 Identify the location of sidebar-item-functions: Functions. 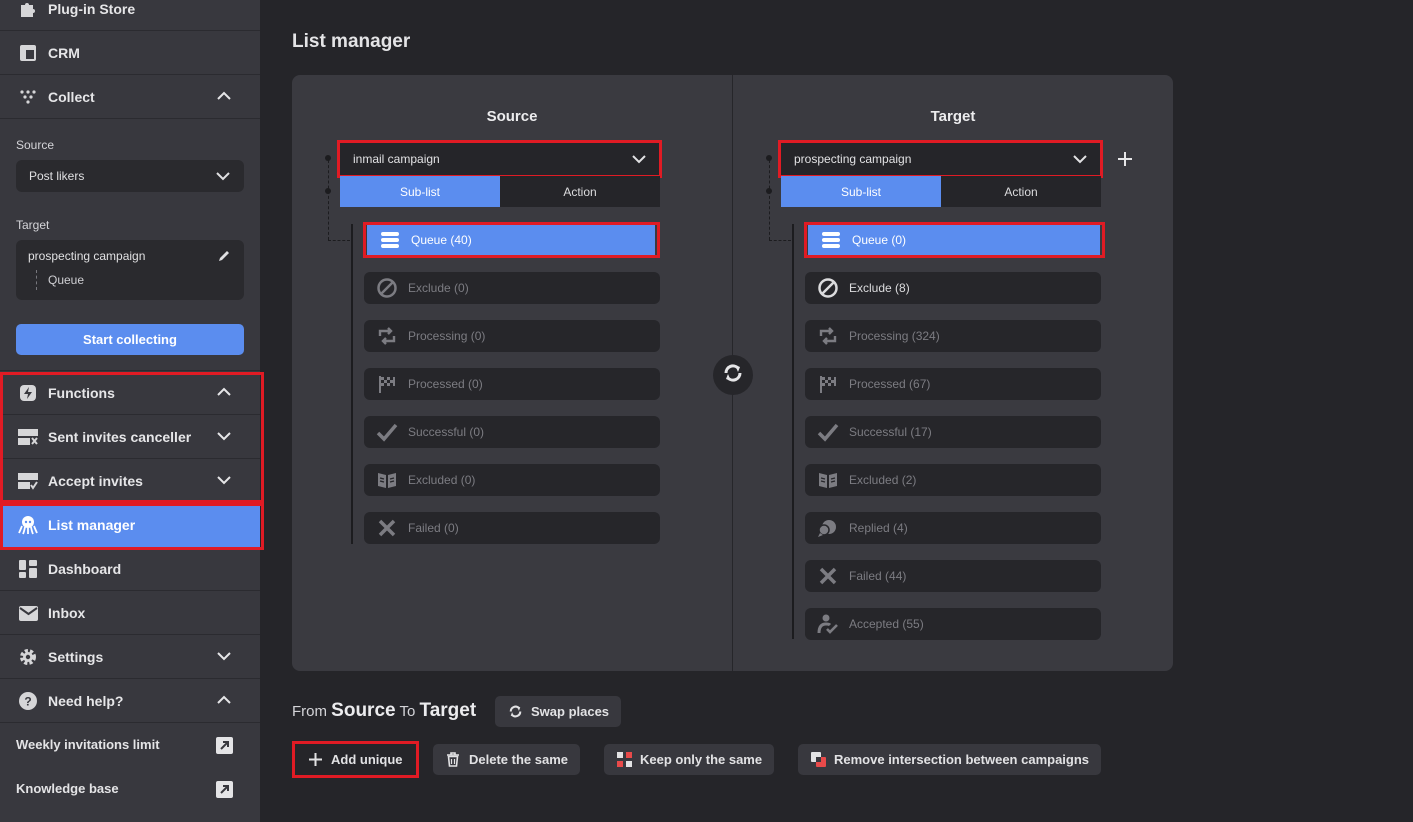
(130, 393).